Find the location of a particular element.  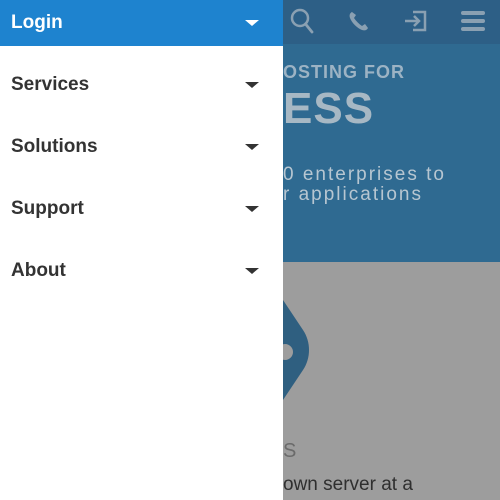

phone-icon is located at coordinates (359, 21).